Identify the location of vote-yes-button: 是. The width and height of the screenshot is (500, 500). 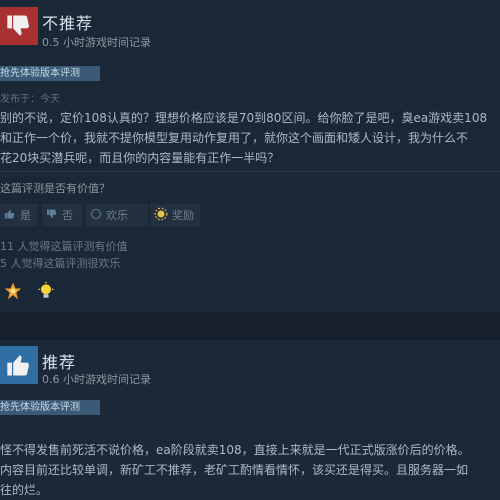
(19, 215).